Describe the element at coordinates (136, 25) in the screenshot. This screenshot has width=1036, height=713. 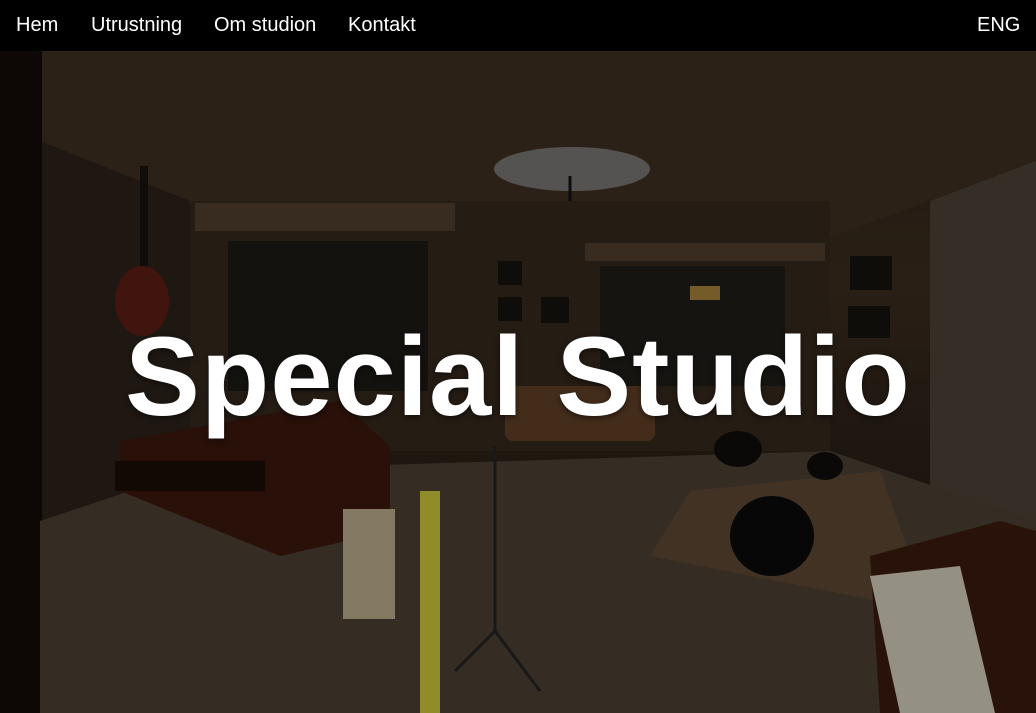
I see `nav-item-utrustning: Utrustning` at that location.